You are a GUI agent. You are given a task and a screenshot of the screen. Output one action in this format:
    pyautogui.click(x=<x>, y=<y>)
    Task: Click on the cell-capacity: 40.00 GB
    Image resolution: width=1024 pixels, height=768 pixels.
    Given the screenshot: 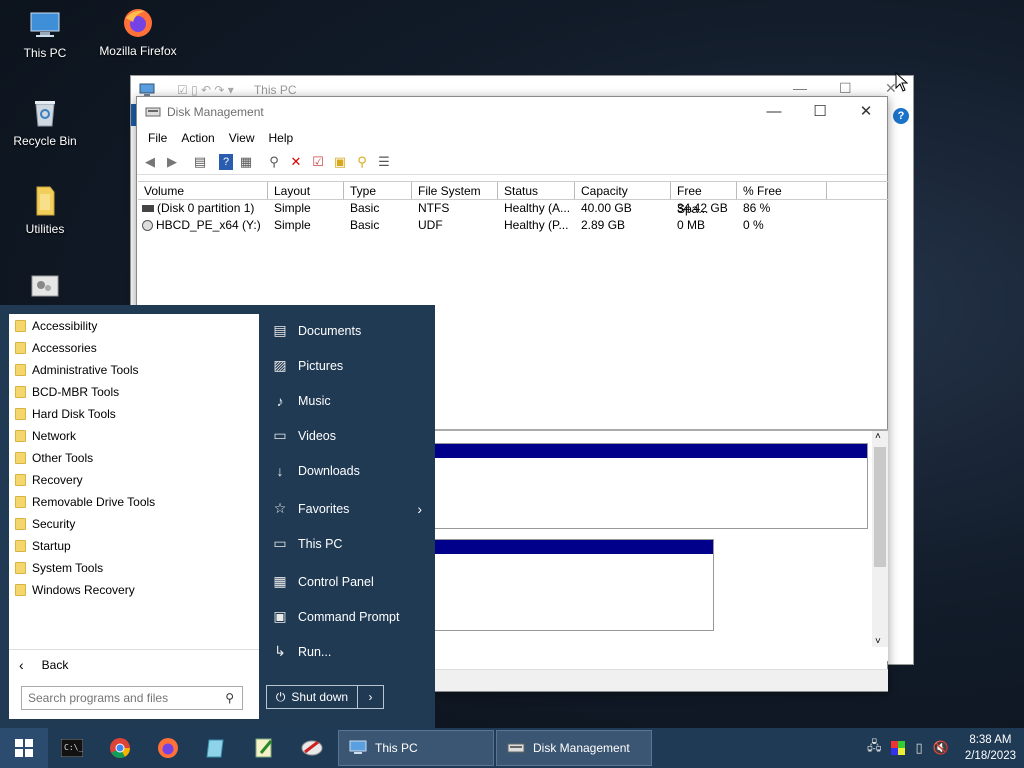 What is the action you would take?
    pyautogui.click(x=606, y=208)
    